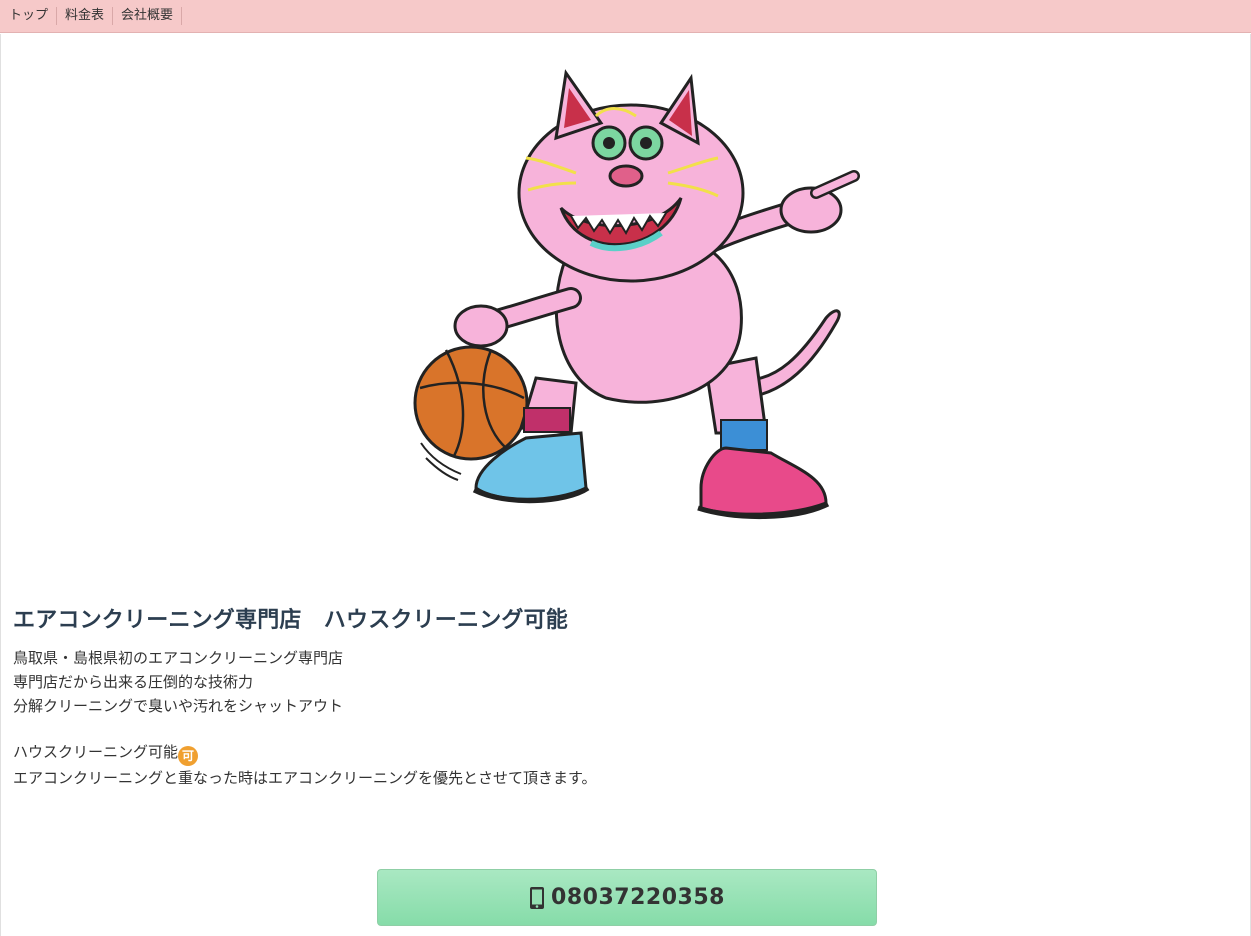 The height and width of the screenshot is (936, 1251). I want to click on available-badge-icon: 可, so click(188, 756).